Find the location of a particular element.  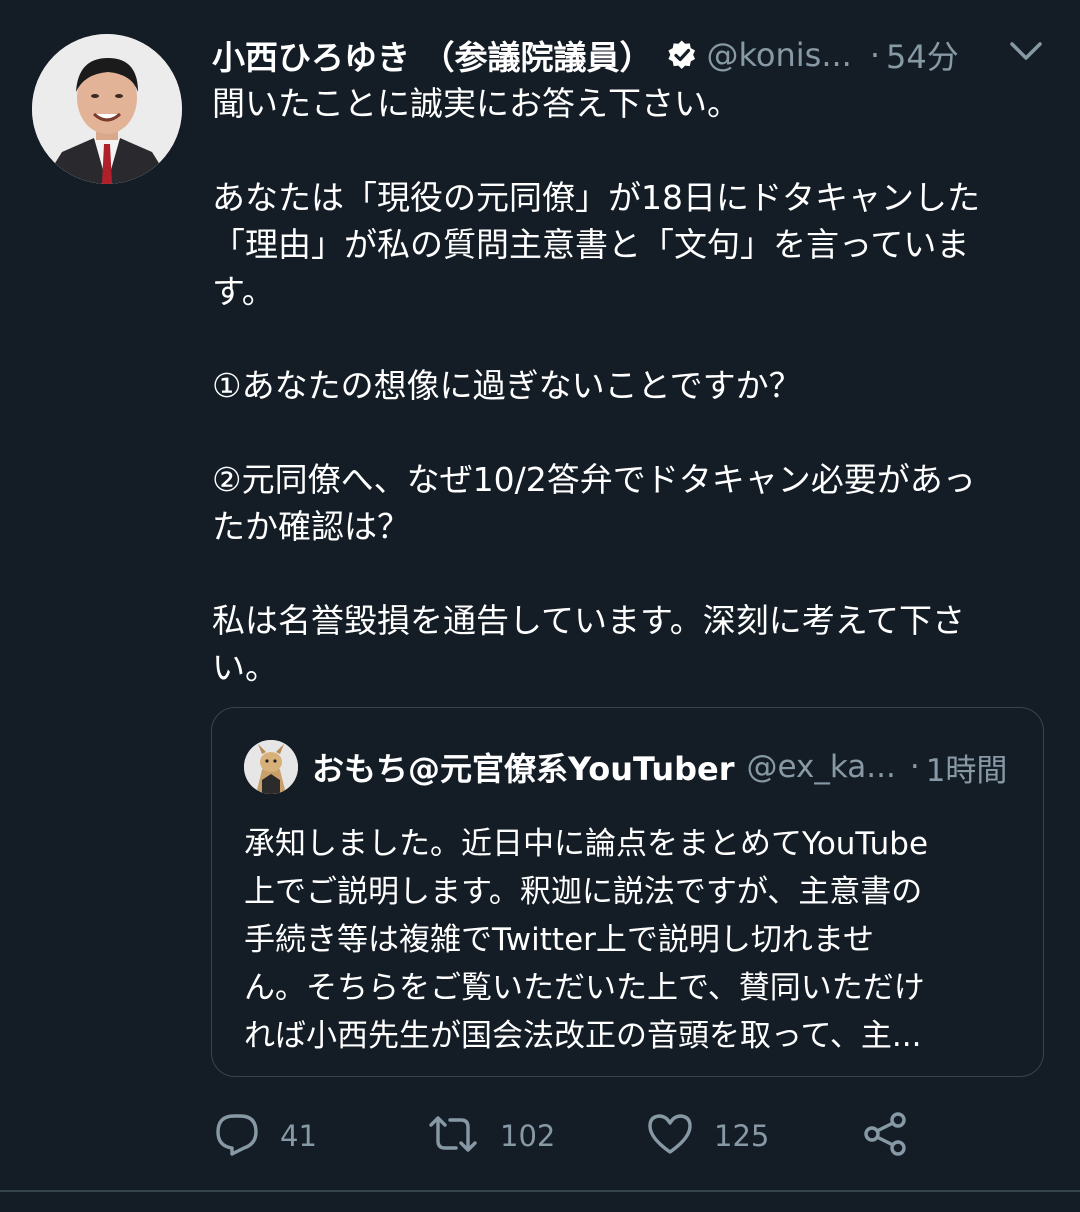

tweet-header: 小西ひろゆき （参議院議員） @konis... · 54分 is located at coordinates (632, 55).